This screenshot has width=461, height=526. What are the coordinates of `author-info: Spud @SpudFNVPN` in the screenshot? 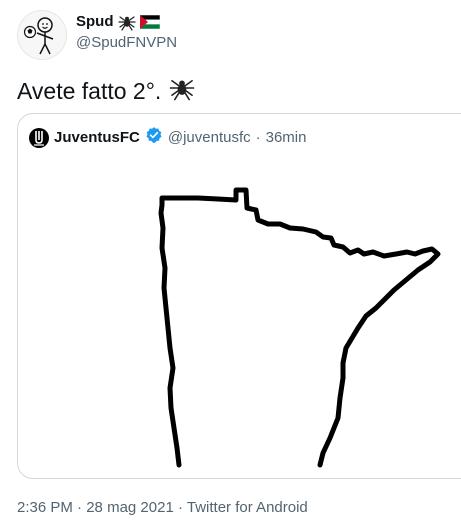 It's located at (126, 32).